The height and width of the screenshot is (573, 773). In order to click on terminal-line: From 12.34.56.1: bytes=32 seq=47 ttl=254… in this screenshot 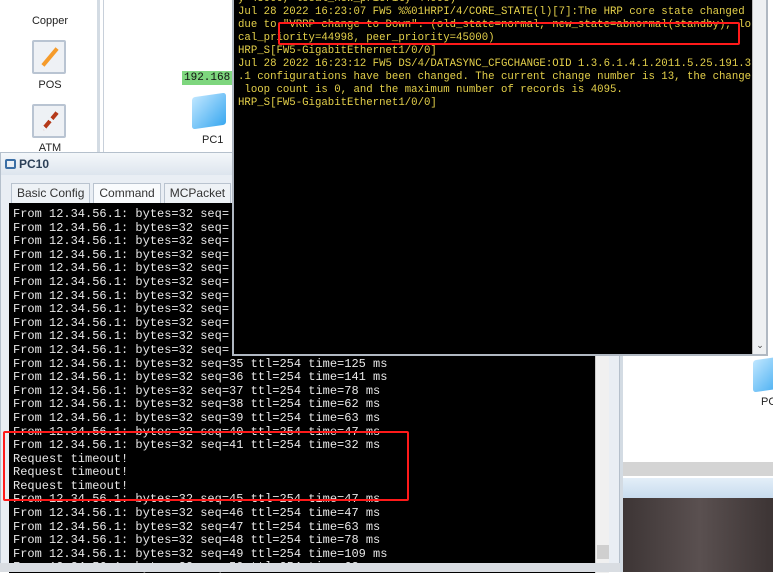, I will do `click(197, 526)`.